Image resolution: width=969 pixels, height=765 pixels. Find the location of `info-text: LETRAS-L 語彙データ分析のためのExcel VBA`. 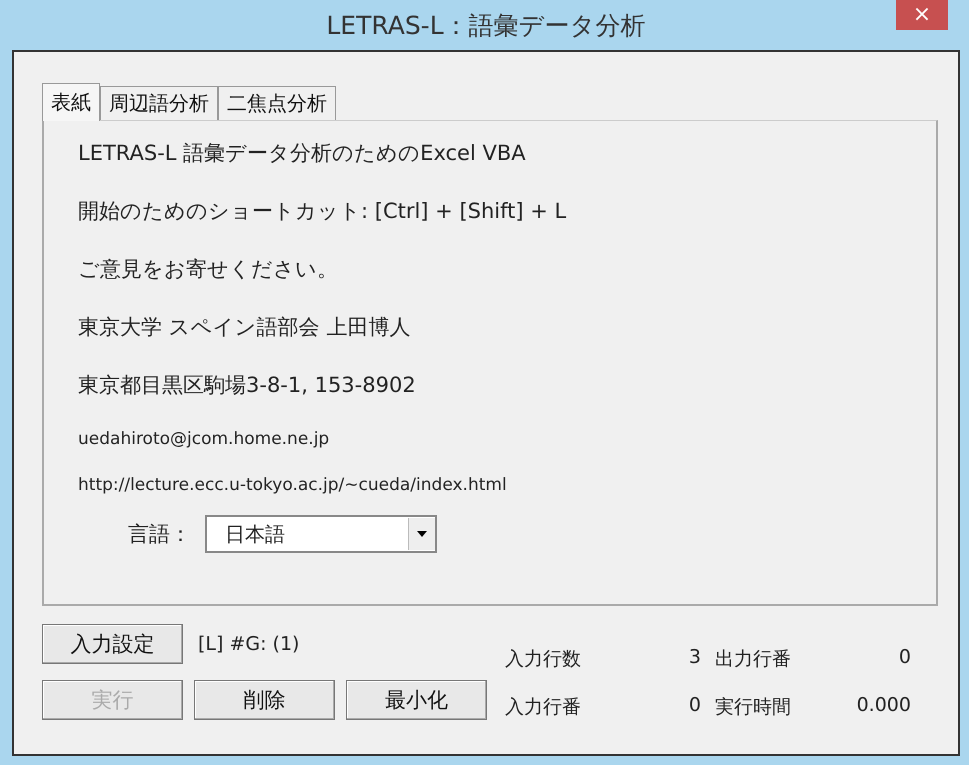

info-text: LETRAS-L 語彙データ分析のためのExcel VBA is located at coordinates (302, 153).